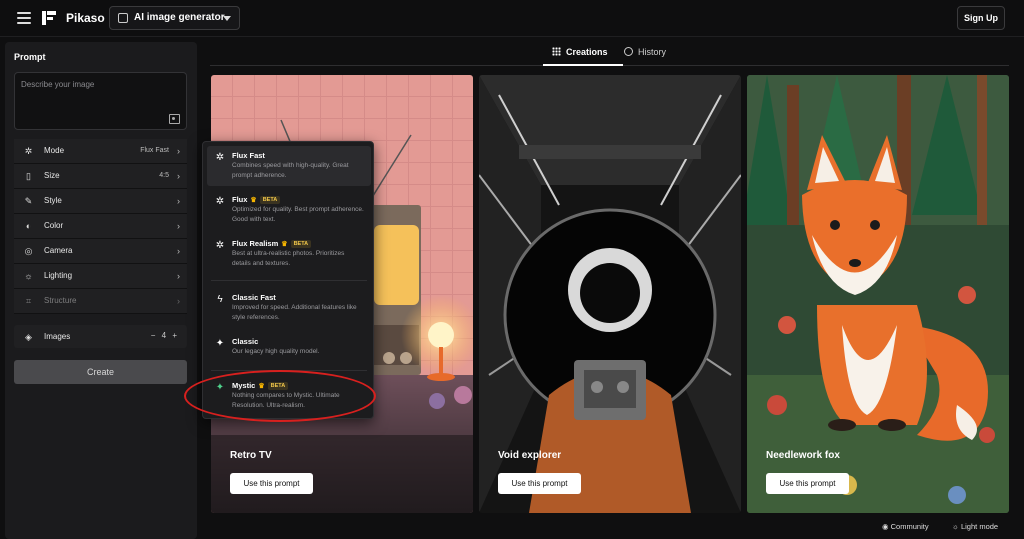 The image size is (1024, 539). I want to click on menu-icon, so click(24, 18).